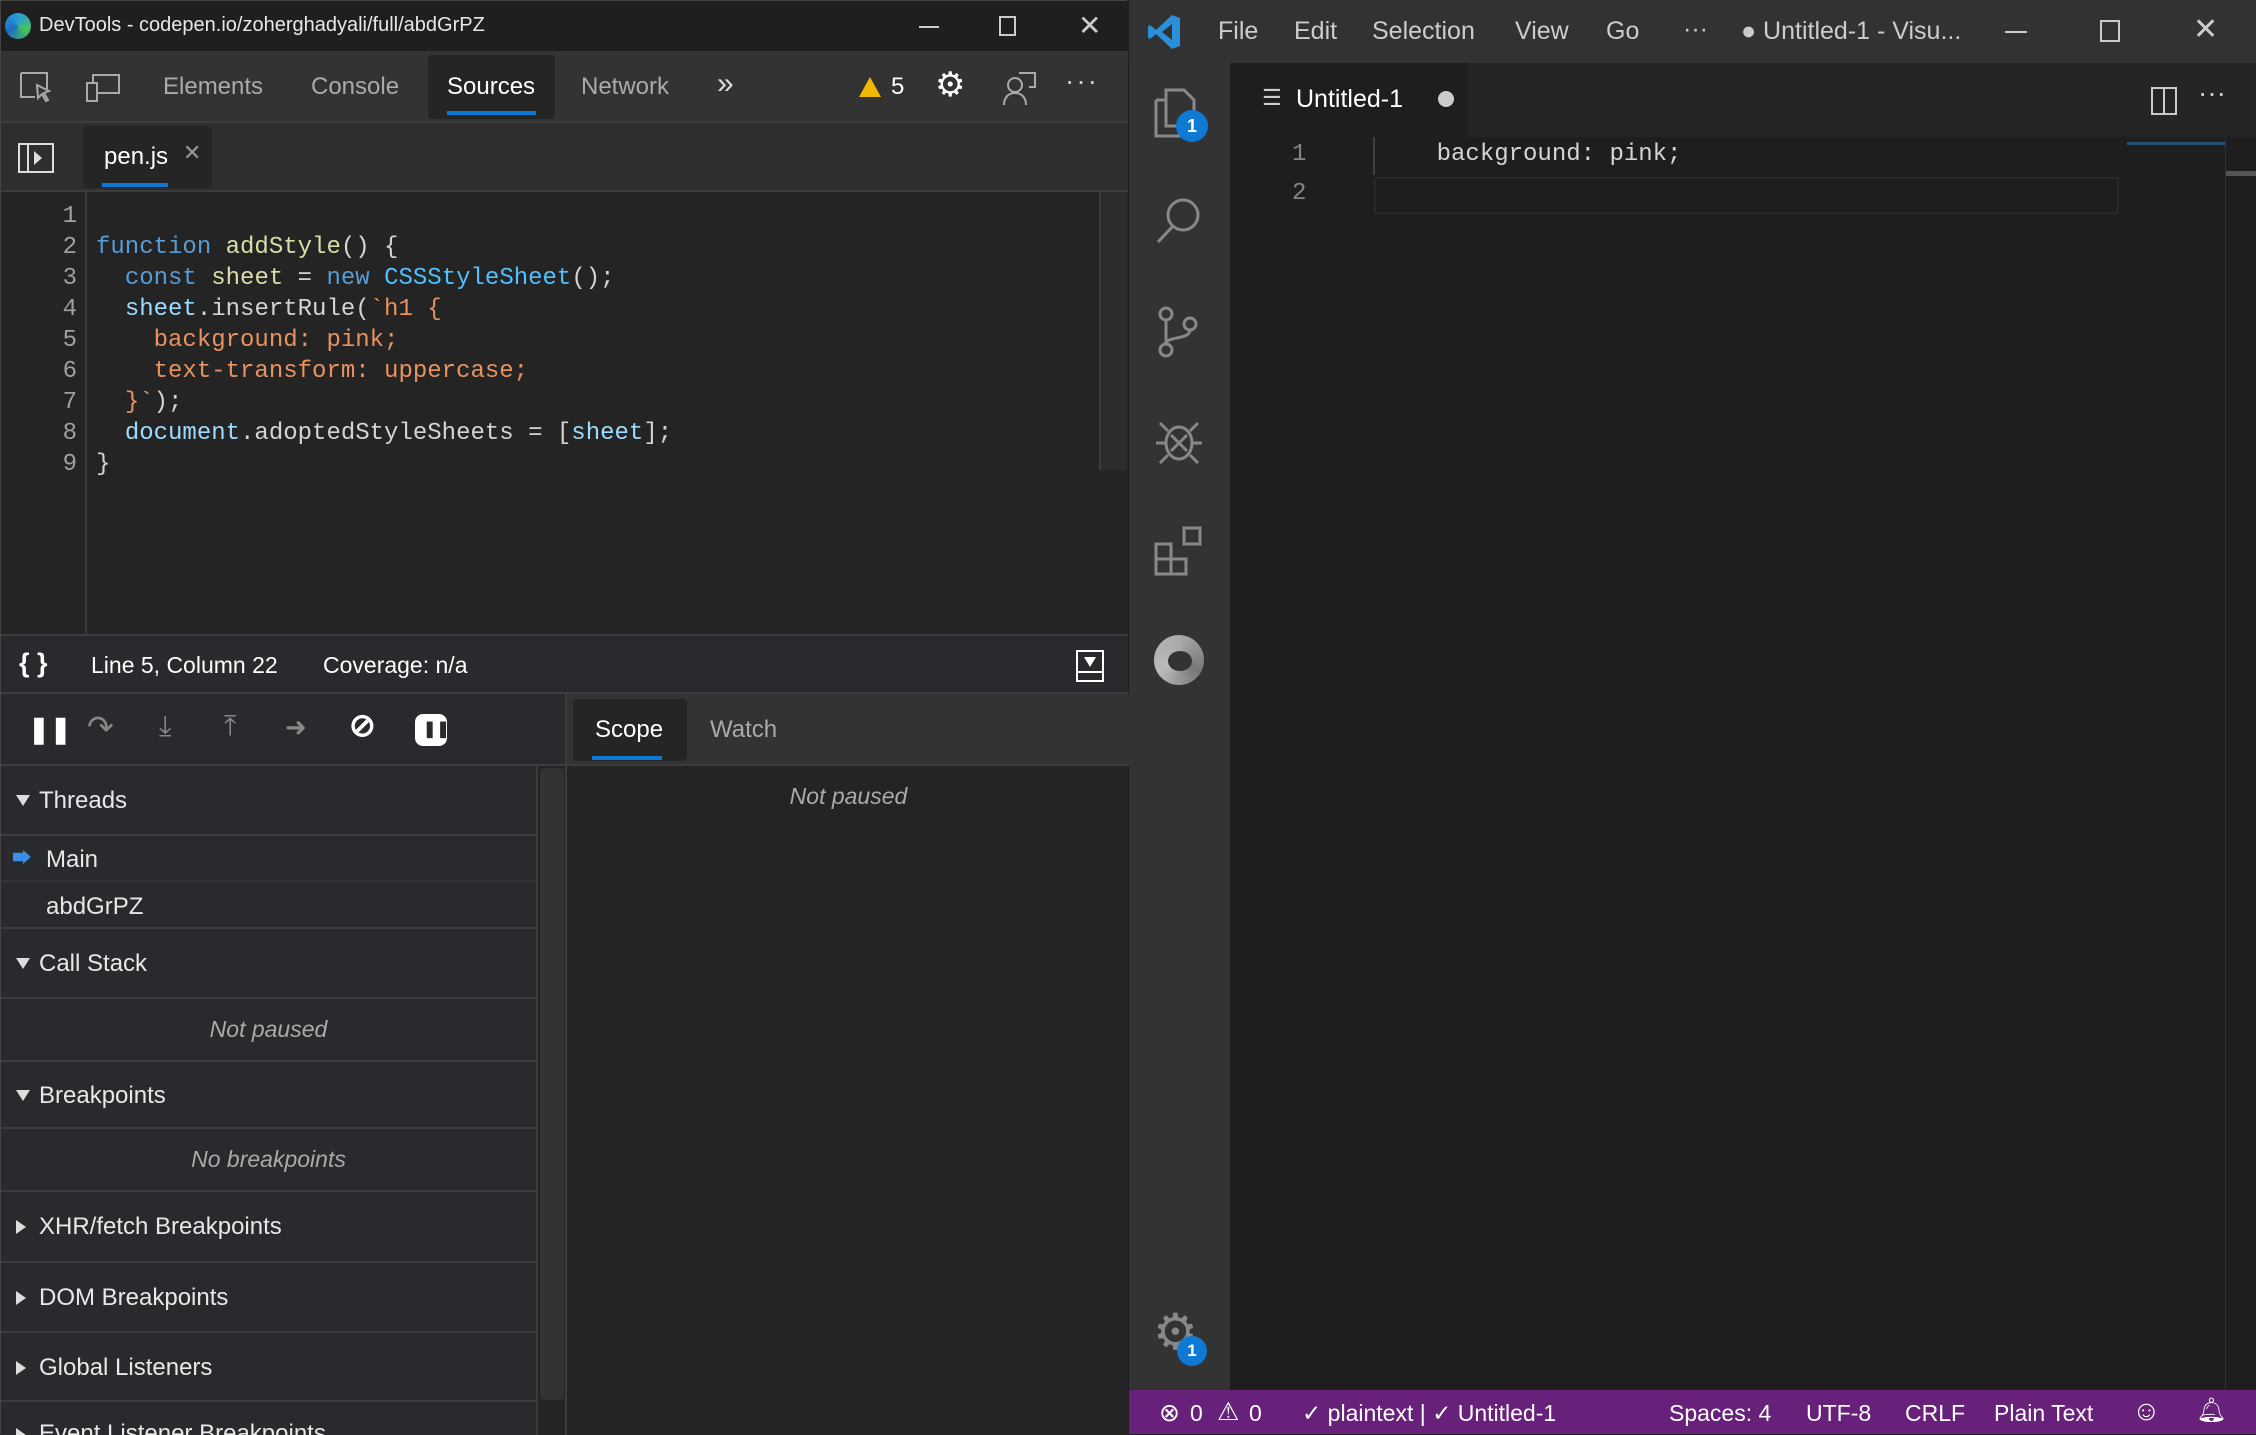 The image size is (2256, 1435). I want to click on section-call-stack: Call Stack, so click(268, 964).